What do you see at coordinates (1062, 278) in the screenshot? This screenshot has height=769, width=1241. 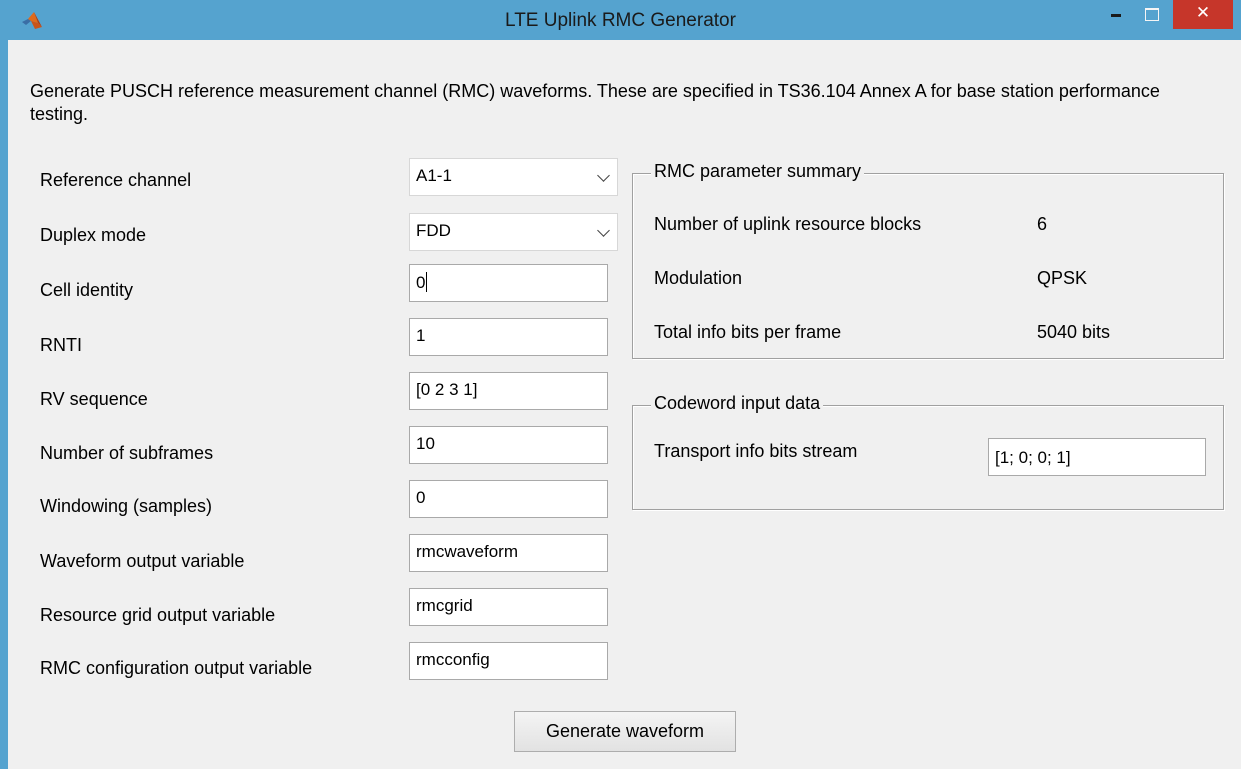 I see `summary-row-value: QPSK` at bounding box center [1062, 278].